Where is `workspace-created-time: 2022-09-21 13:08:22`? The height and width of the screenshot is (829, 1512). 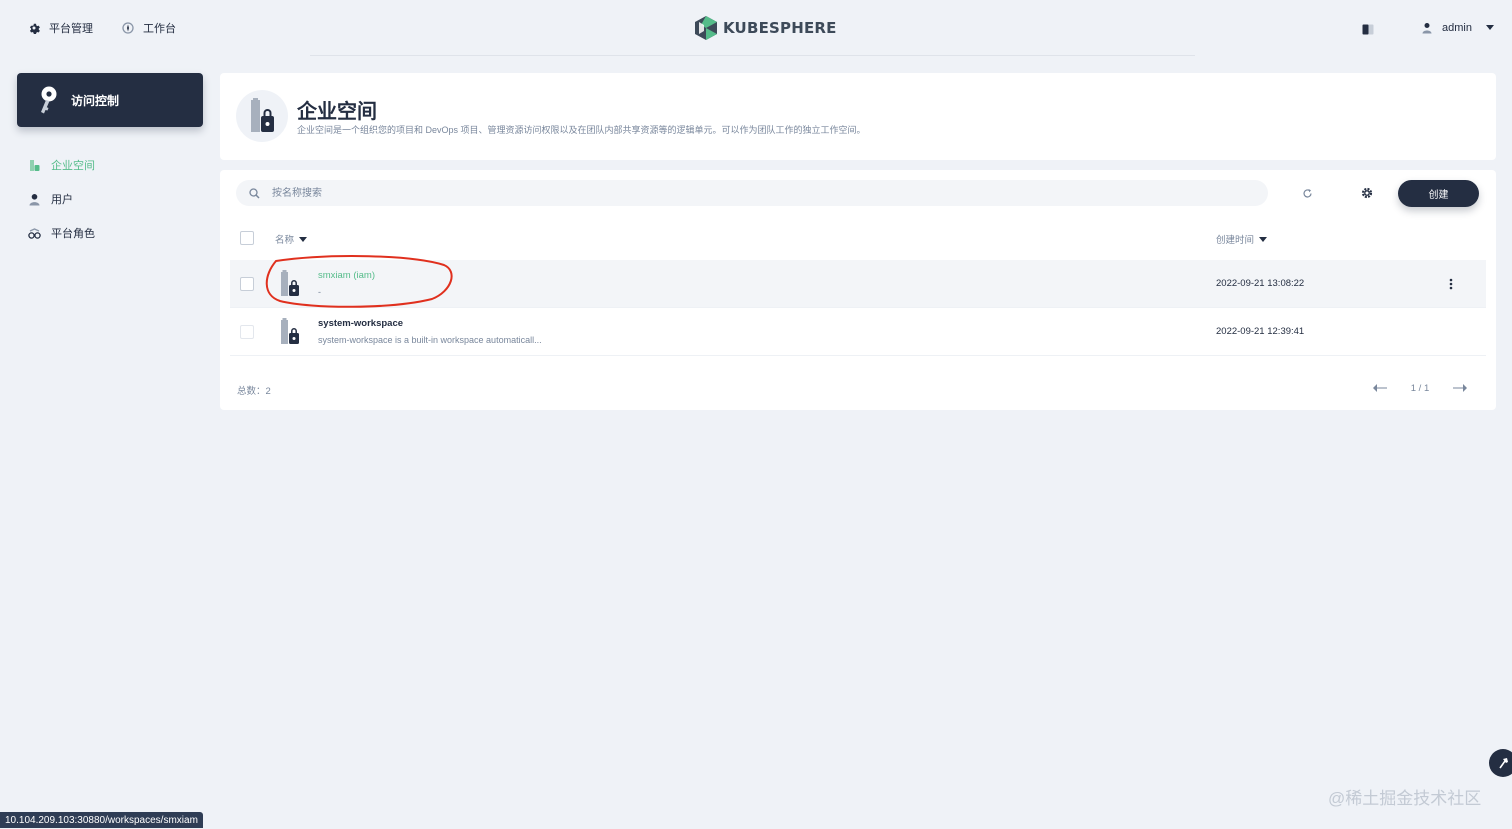 workspace-created-time: 2022-09-21 13:08:22 is located at coordinates (1260, 283).